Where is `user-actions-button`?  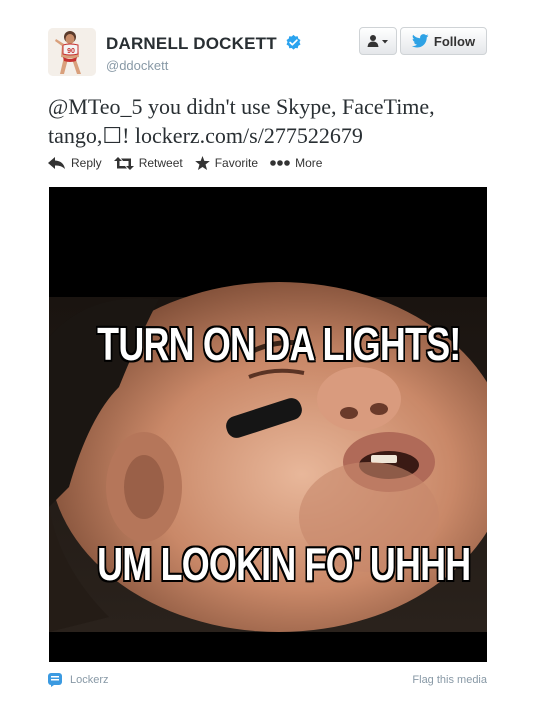
user-actions-button is located at coordinates (378, 41).